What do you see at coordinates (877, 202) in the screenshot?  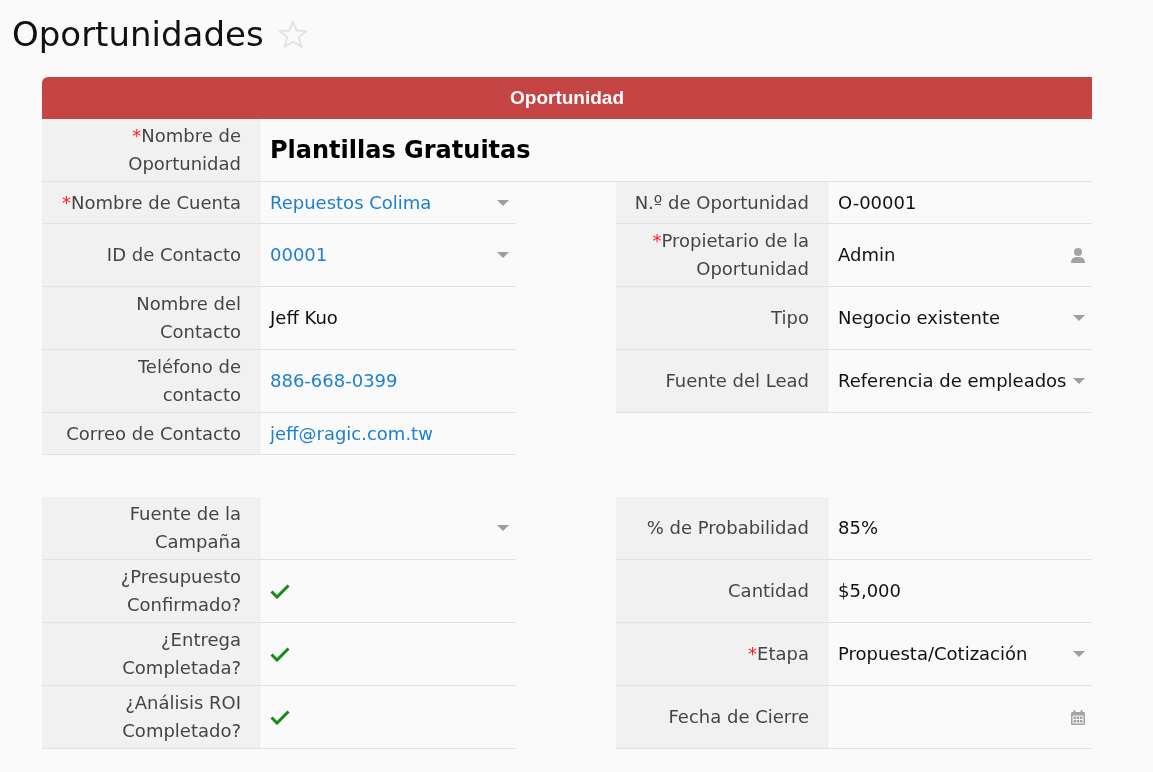 I see `field-value: O-00001` at bounding box center [877, 202].